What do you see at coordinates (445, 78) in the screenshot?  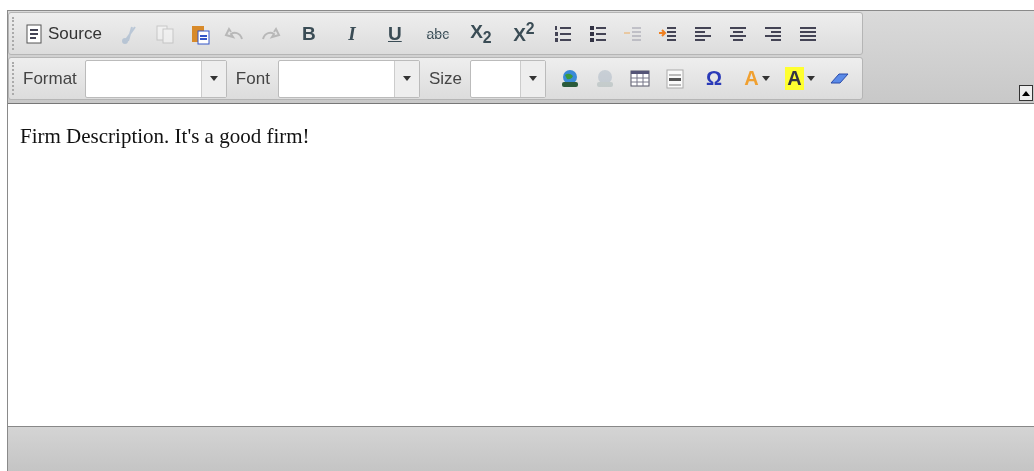 I see `combo-label: Size` at bounding box center [445, 78].